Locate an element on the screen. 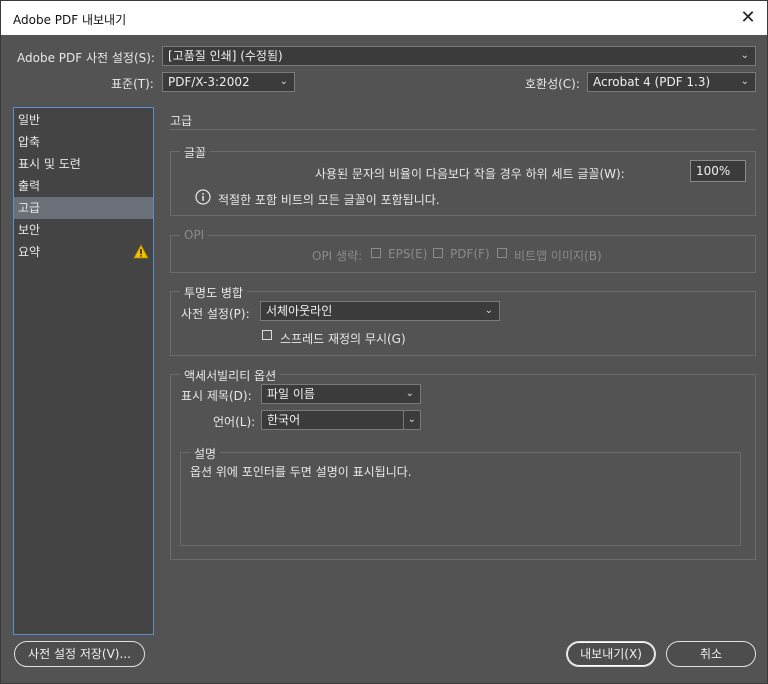 This screenshot has width=768, height=684. info-icon is located at coordinates (203, 197).